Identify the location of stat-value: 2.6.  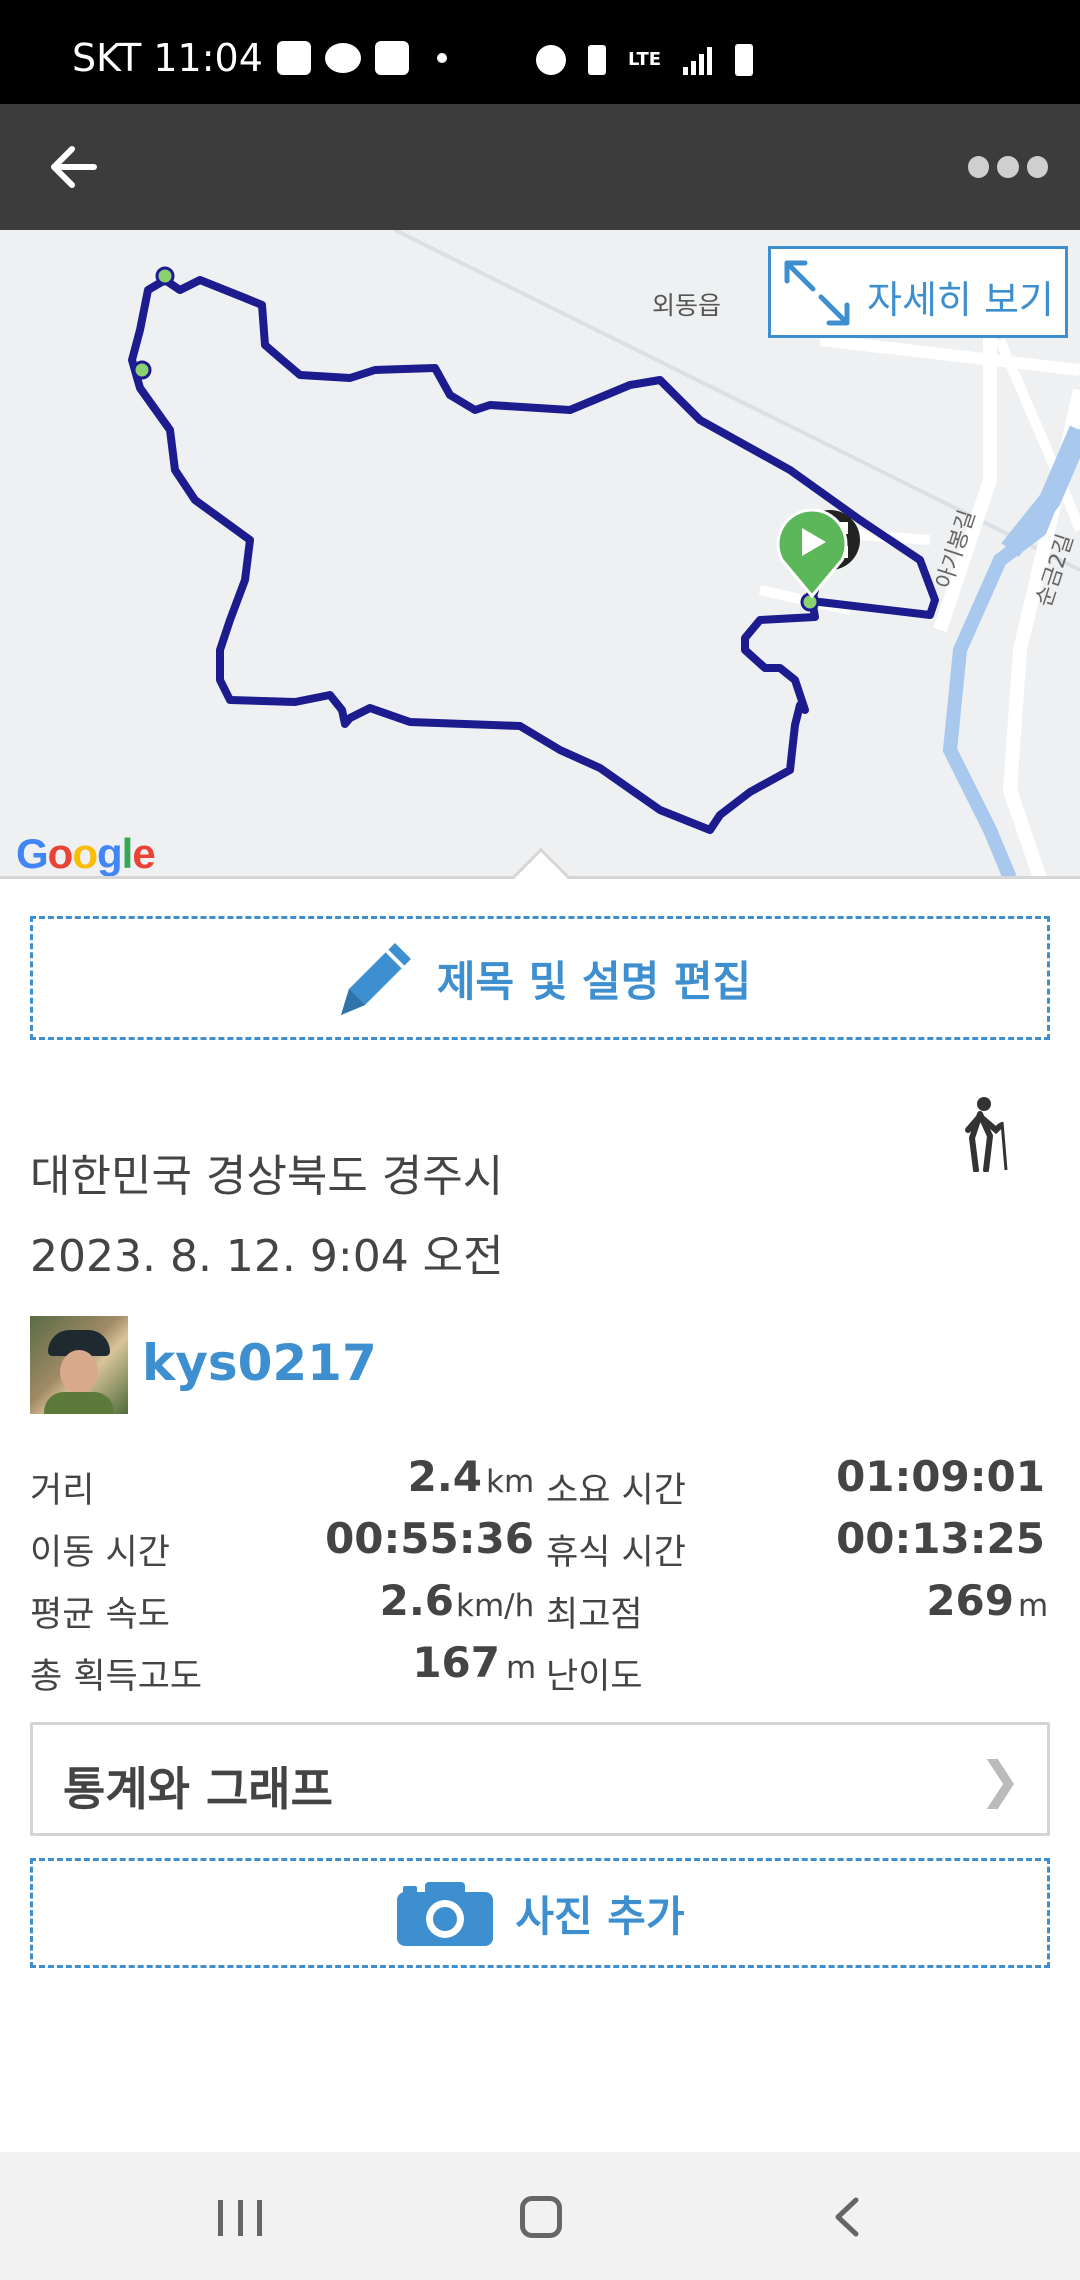
(416, 1600).